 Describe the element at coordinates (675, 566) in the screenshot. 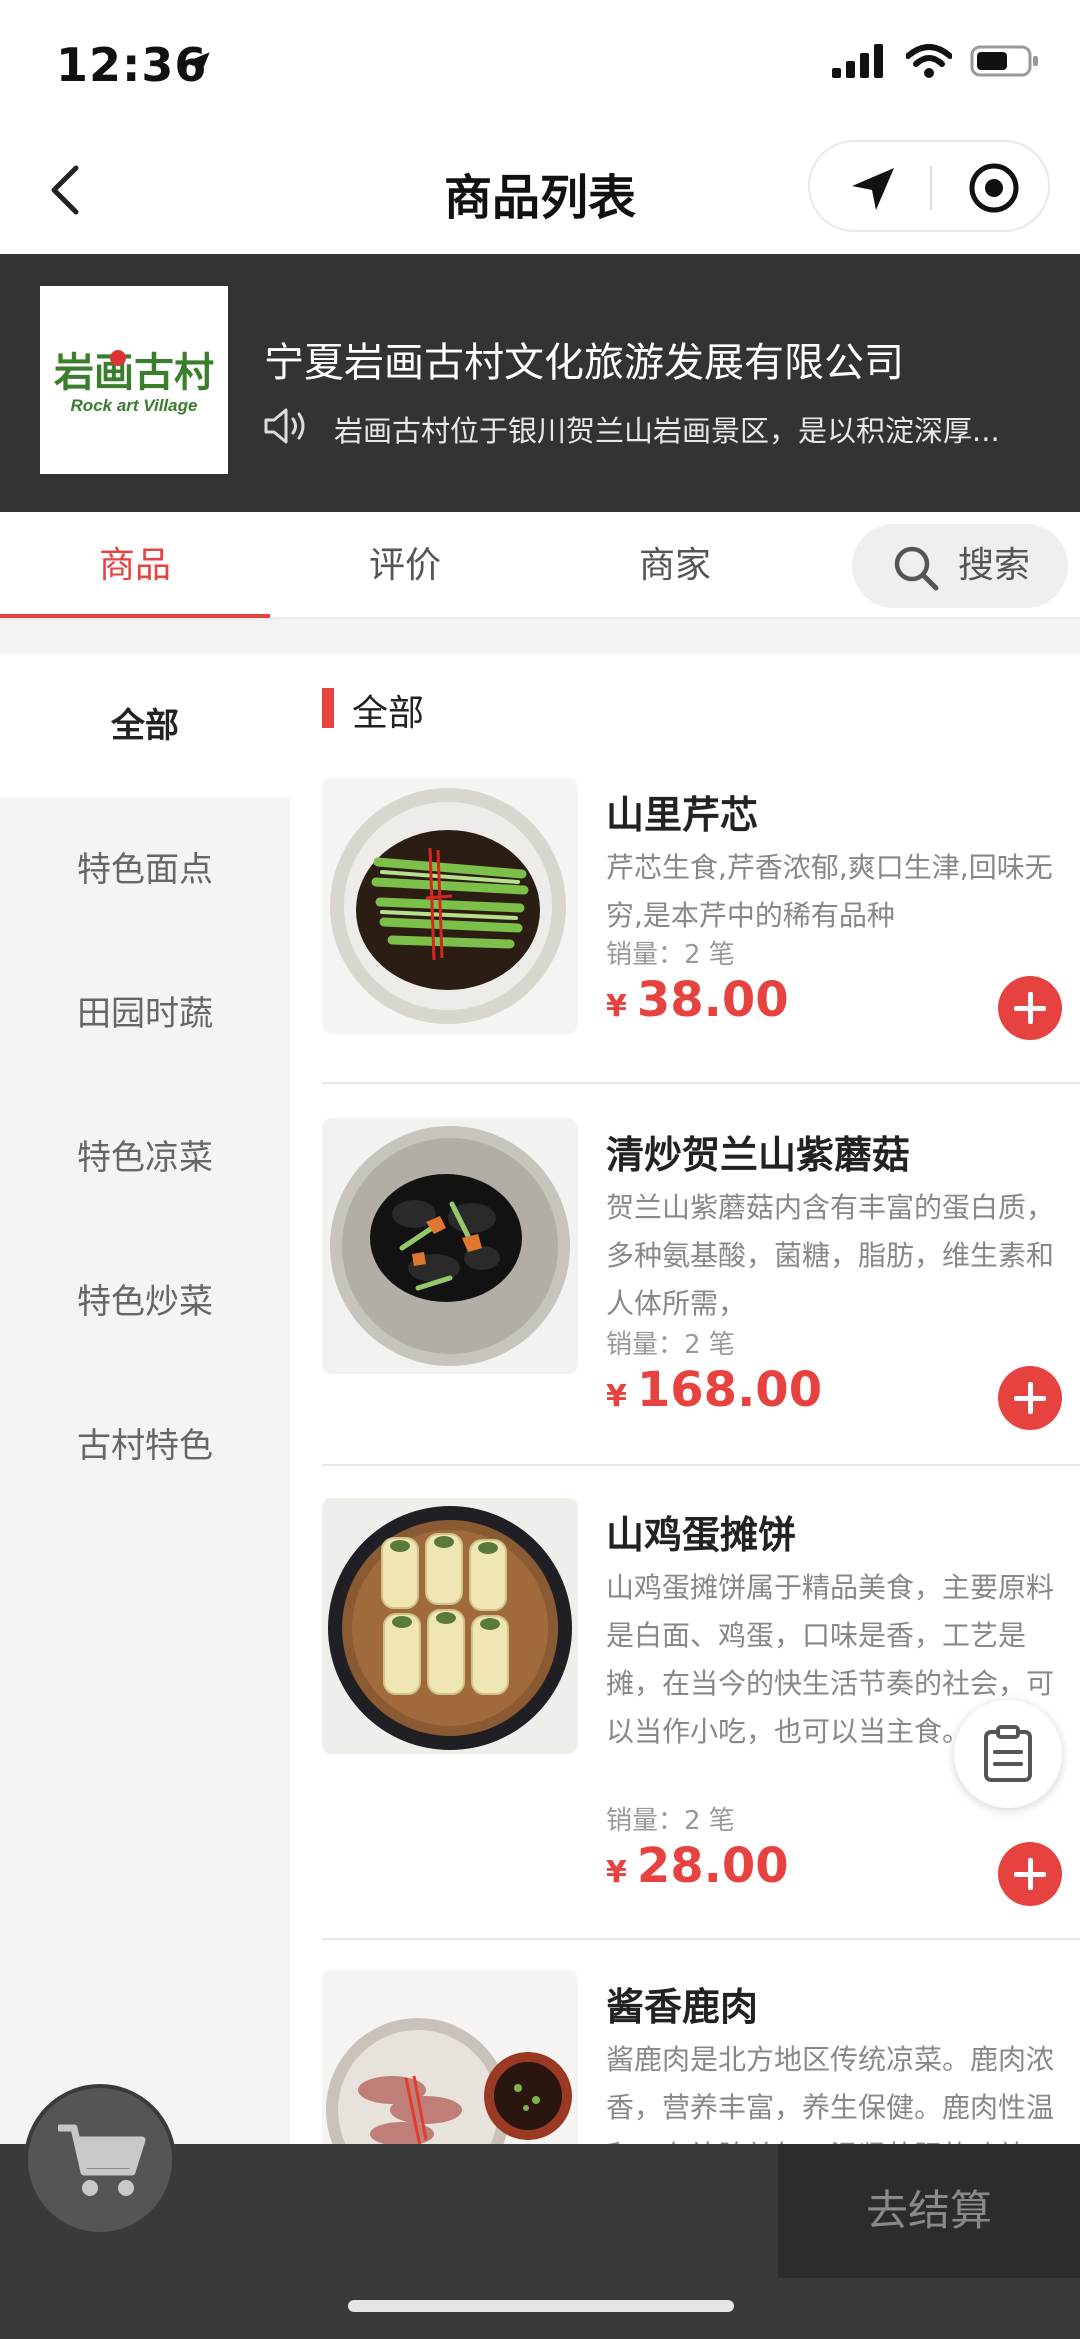

I see `tab-merchant: 商家` at that location.